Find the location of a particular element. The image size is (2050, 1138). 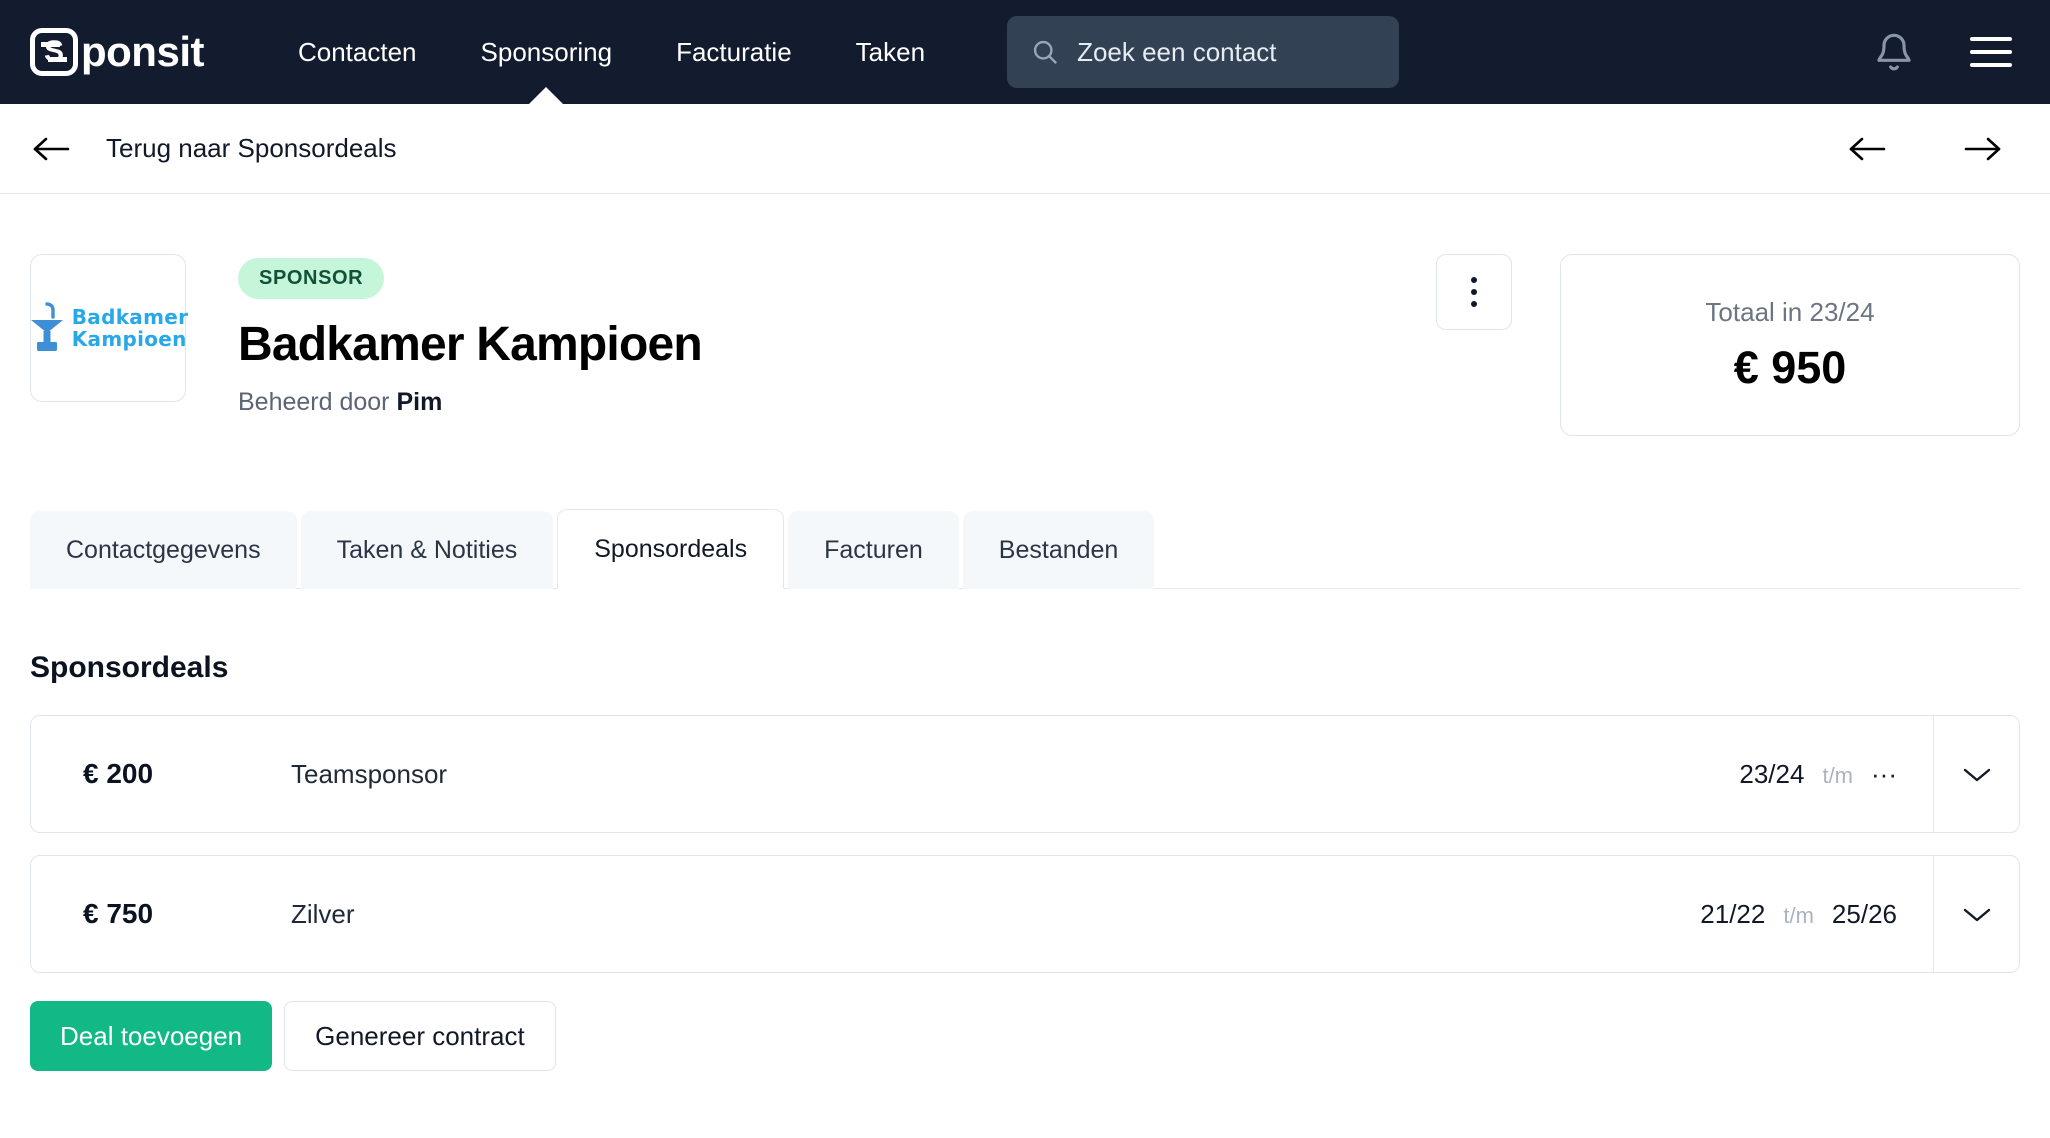

deal-period-end: ··· is located at coordinates (1884, 773).